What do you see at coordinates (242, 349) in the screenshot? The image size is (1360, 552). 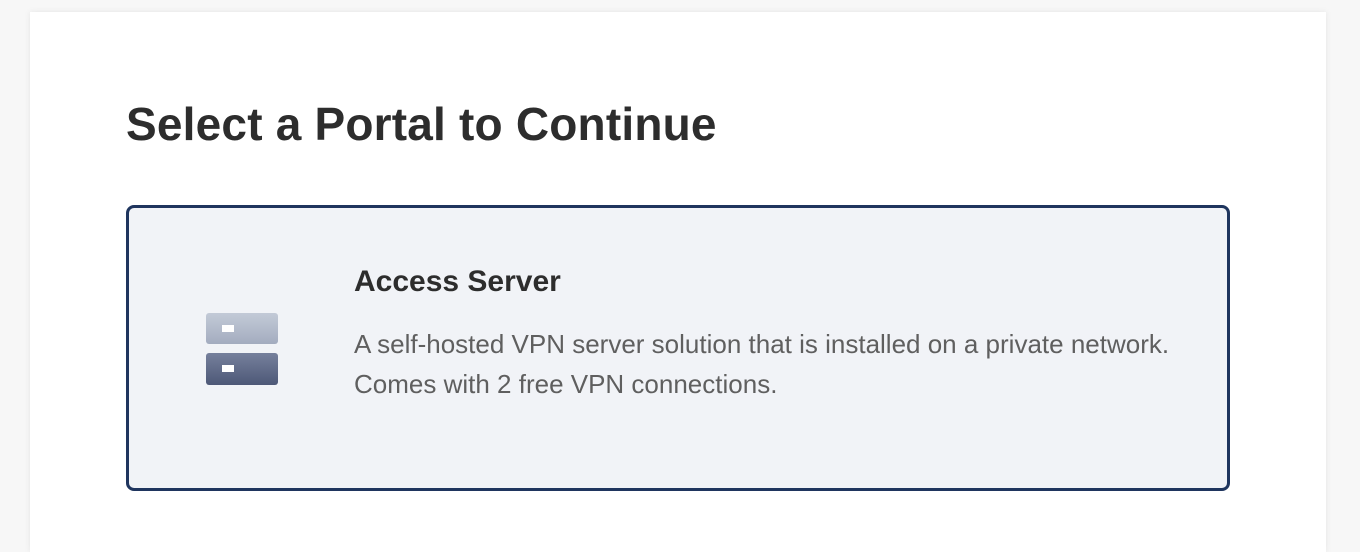 I see `server-icon` at bounding box center [242, 349].